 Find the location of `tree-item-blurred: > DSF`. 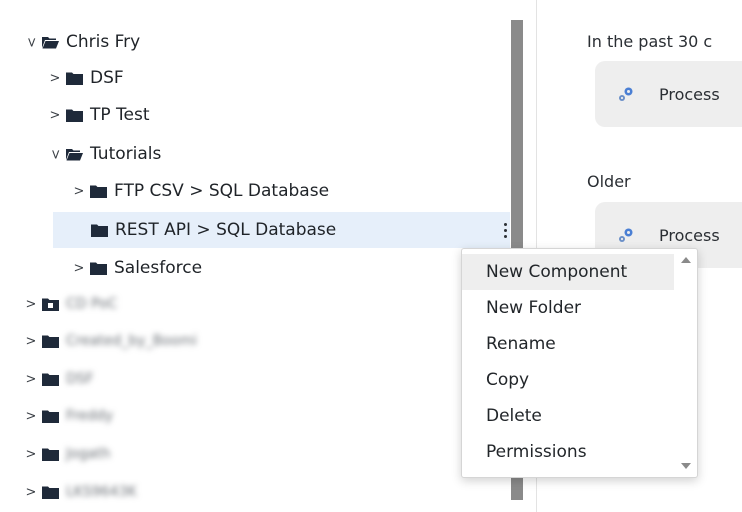

tree-item-blurred: > DSF is located at coordinates (255, 379).